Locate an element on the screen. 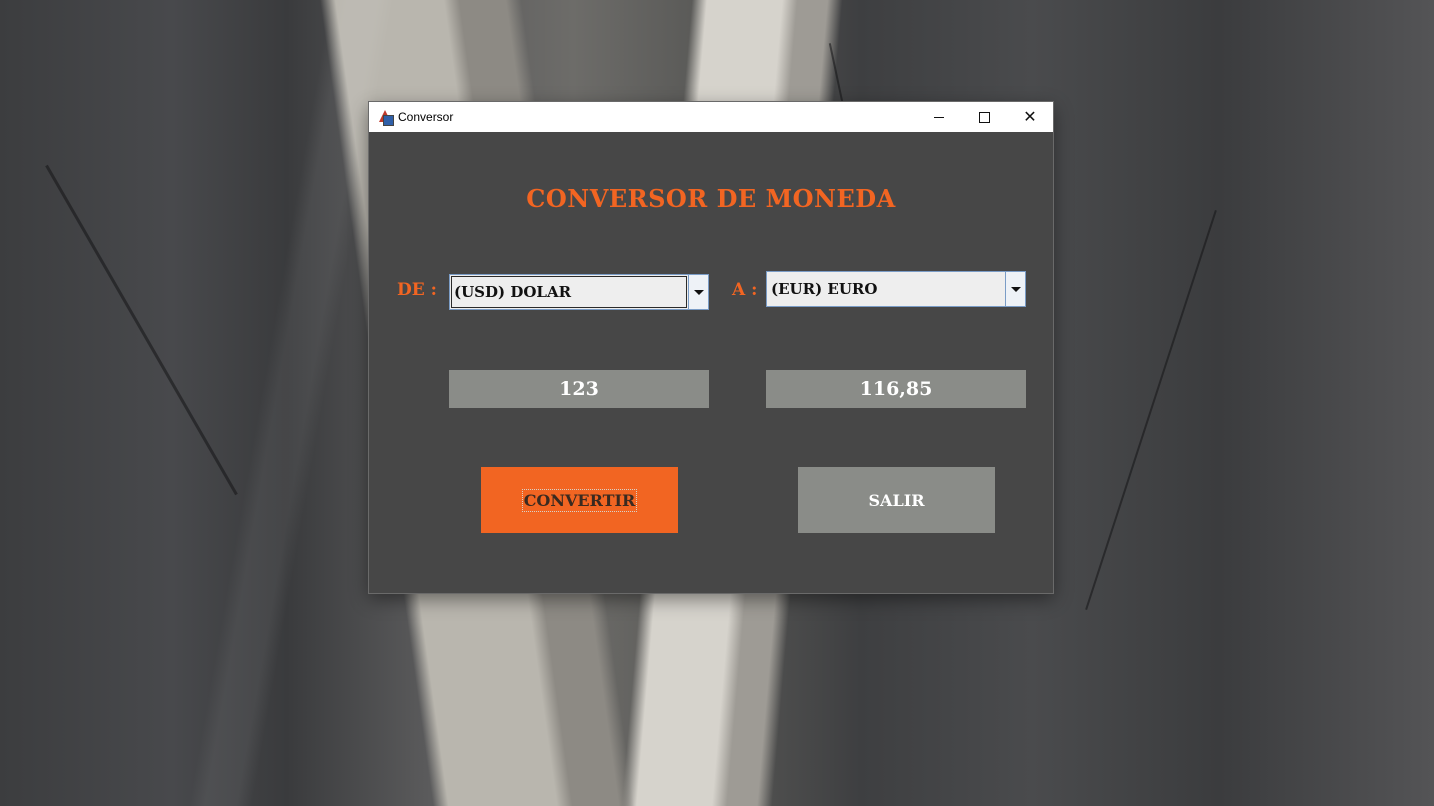 Image resolution: width=1434 pixels, height=806 pixels. close-button: ✕ is located at coordinates (1030, 117).